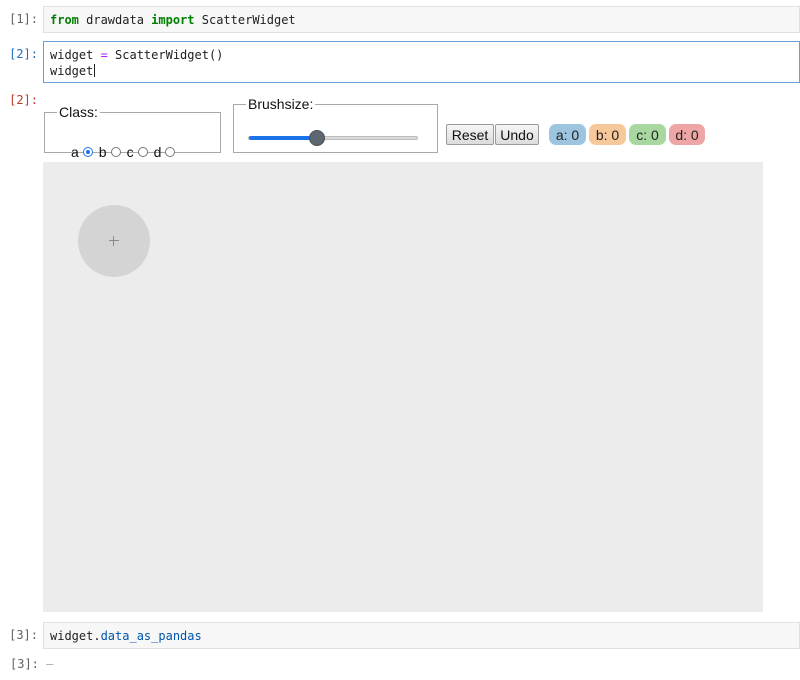  I want to click on class-option-label: a, so click(75, 152).